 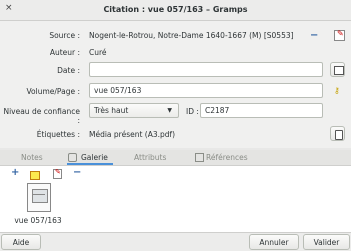 I want to click on date-editor-button, so click(x=337, y=69).